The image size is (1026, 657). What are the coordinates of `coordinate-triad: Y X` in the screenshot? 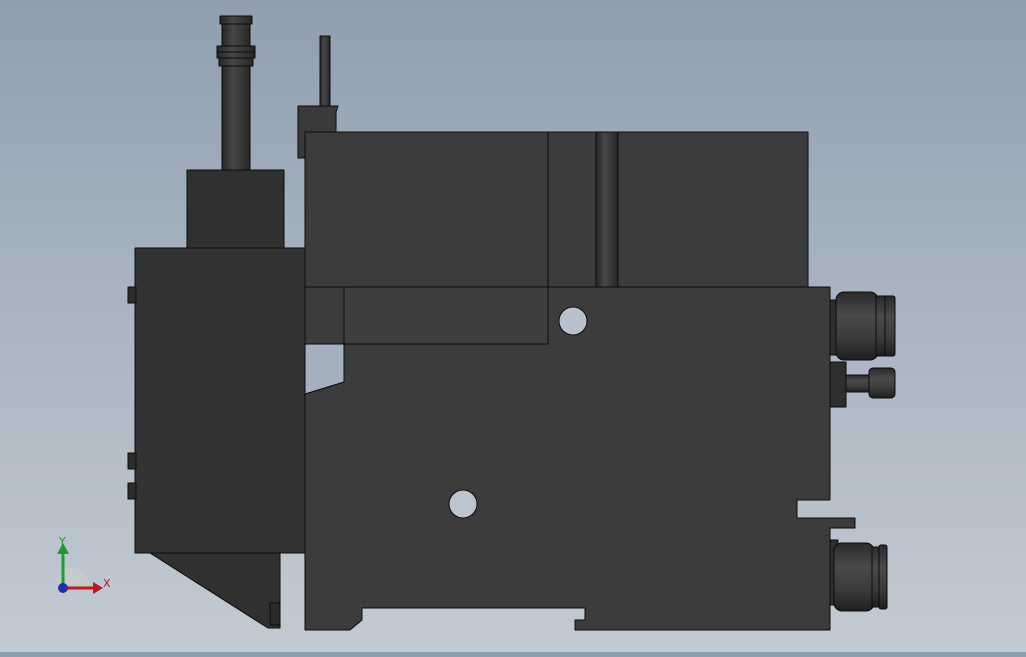 It's located at (84, 564).